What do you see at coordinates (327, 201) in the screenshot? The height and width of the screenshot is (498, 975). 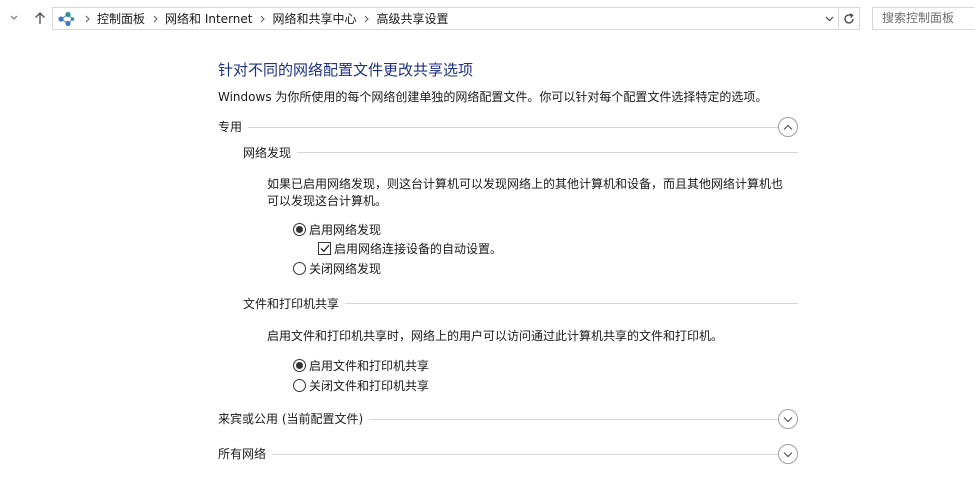 I see `description-line: 可以发现这台计算机。` at bounding box center [327, 201].